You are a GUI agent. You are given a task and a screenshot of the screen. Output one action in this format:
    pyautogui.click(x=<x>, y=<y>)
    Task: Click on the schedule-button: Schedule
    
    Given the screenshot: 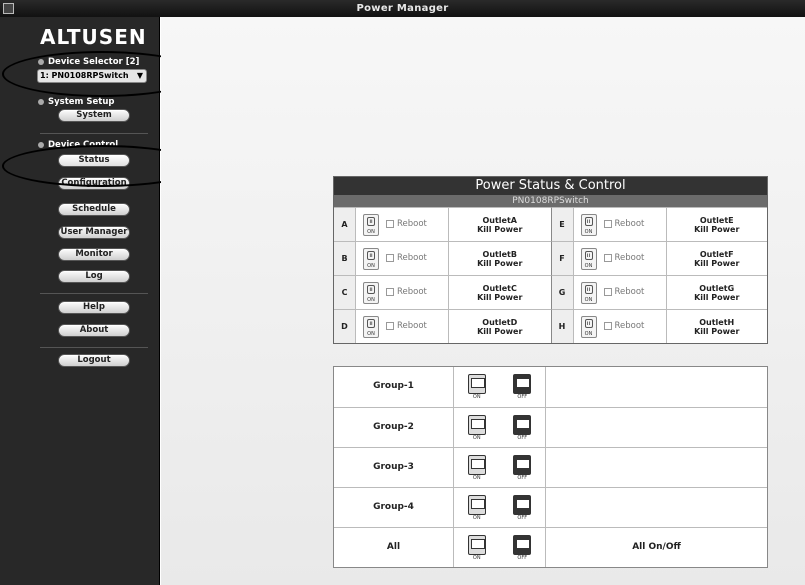 What is the action you would take?
    pyautogui.click(x=94, y=209)
    